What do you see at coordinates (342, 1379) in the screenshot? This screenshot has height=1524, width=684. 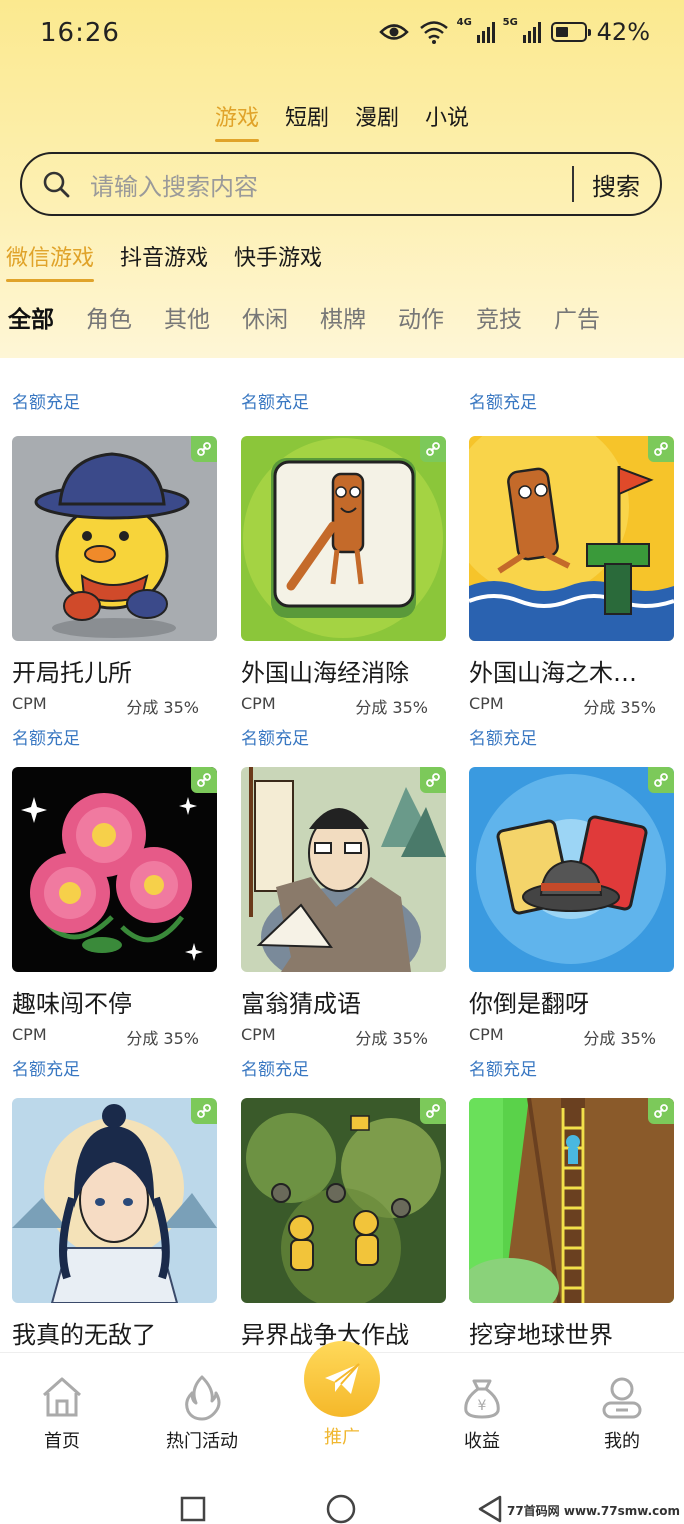 I see `promote-button` at bounding box center [342, 1379].